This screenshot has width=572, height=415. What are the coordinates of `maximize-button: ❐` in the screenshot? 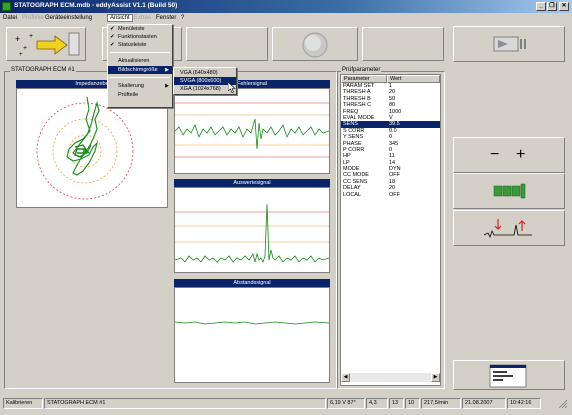 It's located at (552, 6).